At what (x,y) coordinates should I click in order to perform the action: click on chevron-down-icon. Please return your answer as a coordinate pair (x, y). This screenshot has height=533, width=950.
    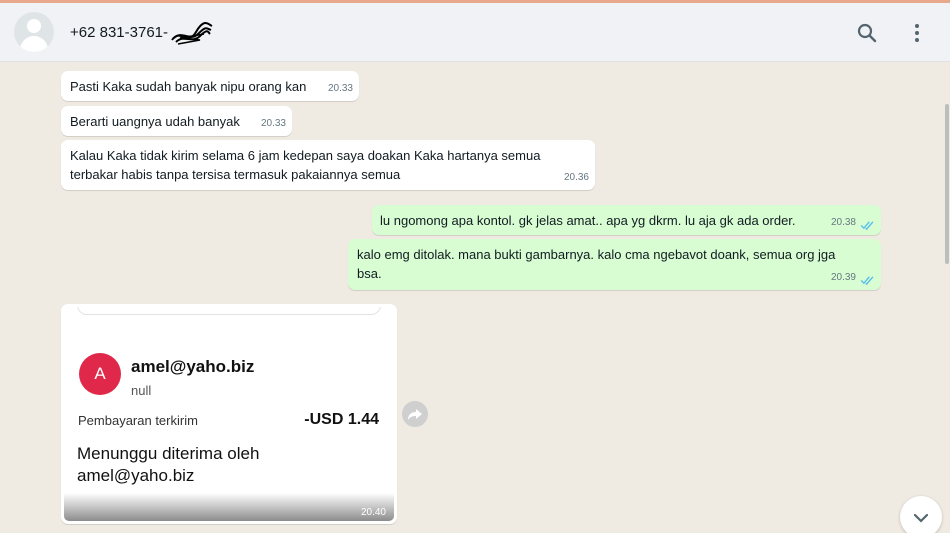
    Looking at the image, I should click on (921, 518).